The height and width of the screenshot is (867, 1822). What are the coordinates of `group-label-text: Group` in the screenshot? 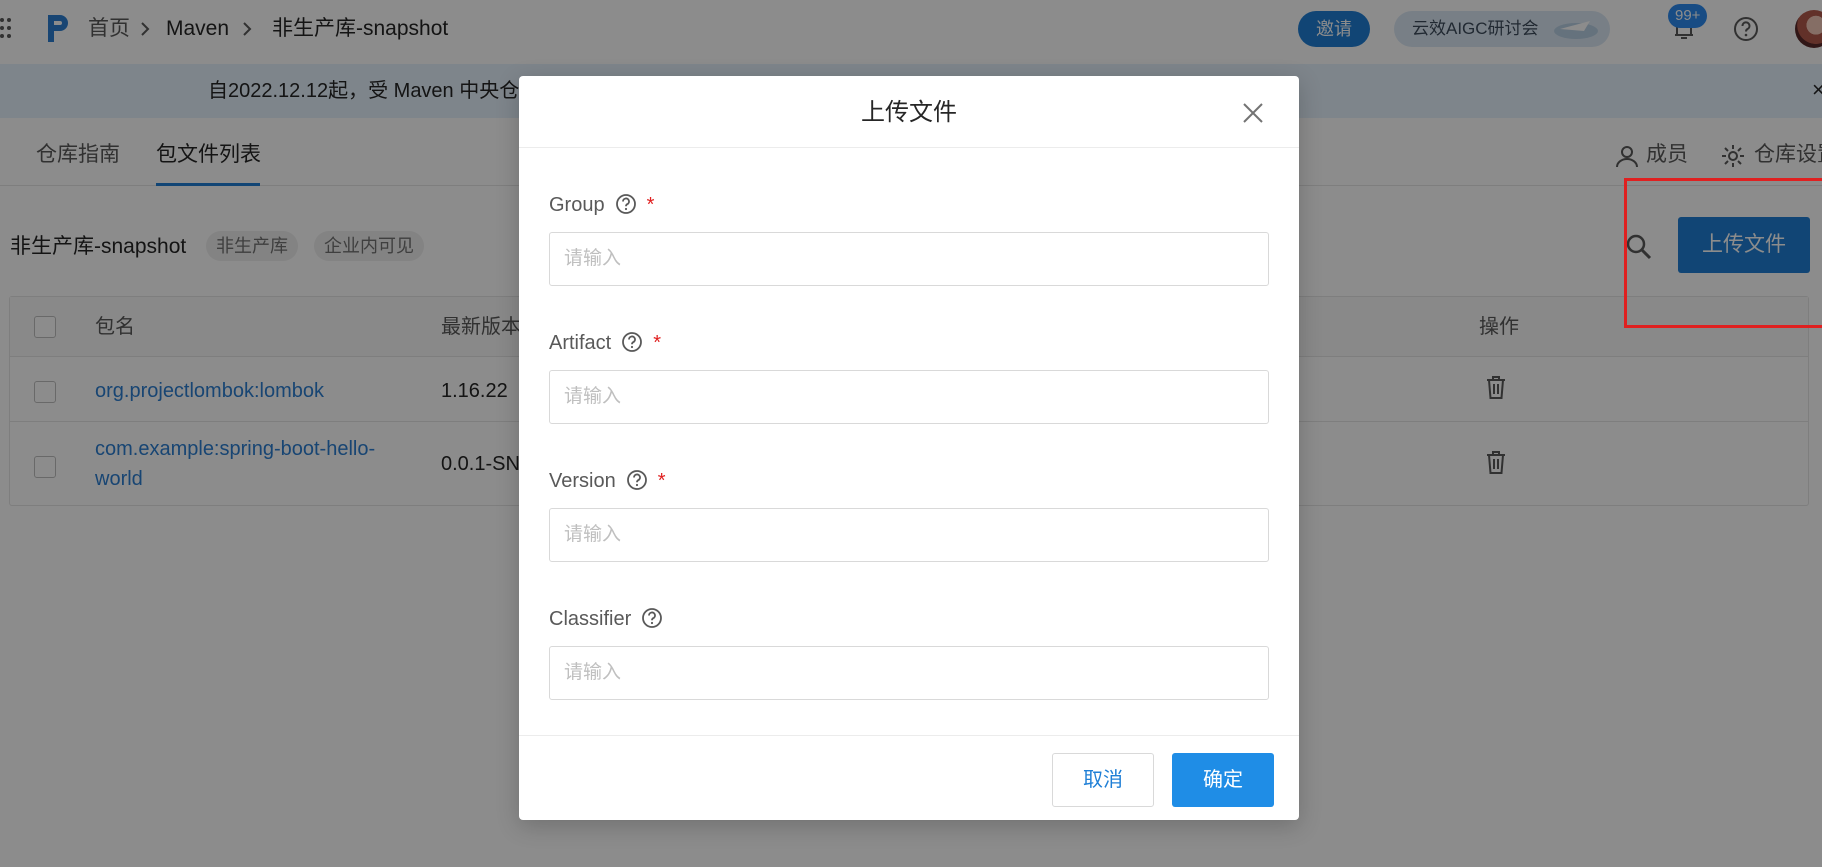 It's located at (577, 205).